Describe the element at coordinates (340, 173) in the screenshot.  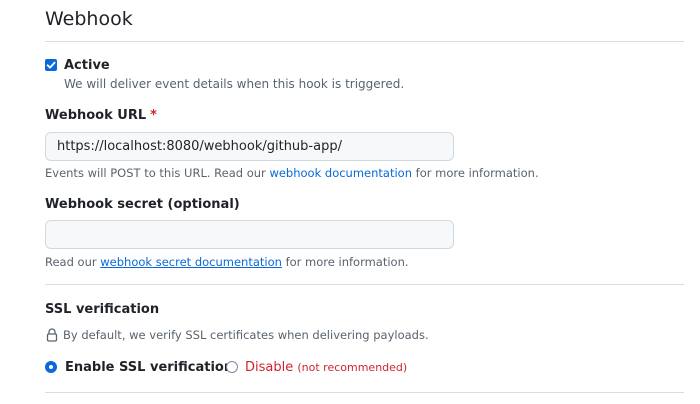
I see `webhook-documentation-link: webhook documentation` at that location.